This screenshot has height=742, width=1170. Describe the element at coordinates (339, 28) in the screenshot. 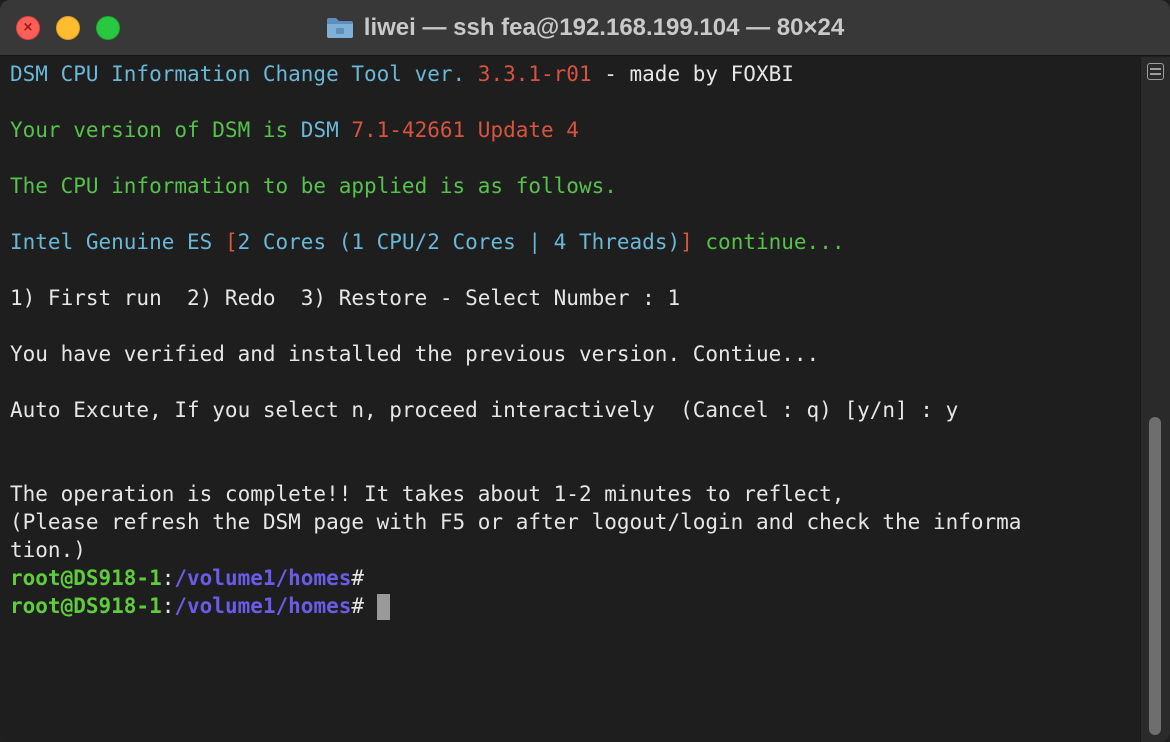

I see `folder-icon` at that location.